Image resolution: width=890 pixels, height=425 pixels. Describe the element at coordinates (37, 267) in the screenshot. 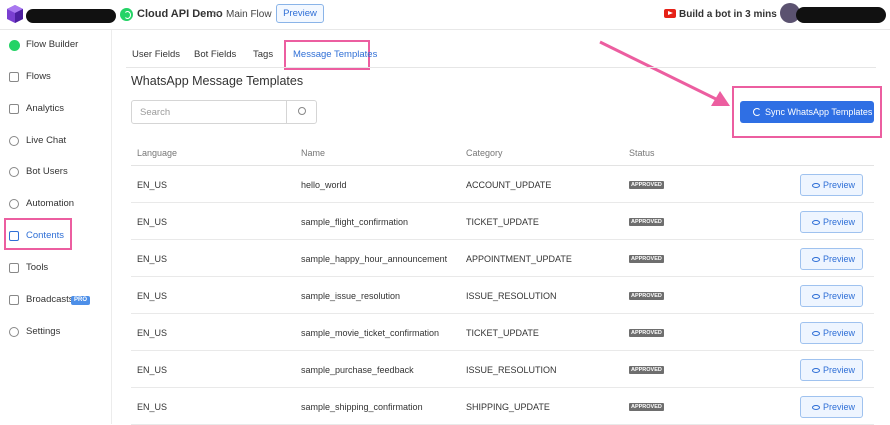

I see `sidebar-item-label: Tools` at that location.